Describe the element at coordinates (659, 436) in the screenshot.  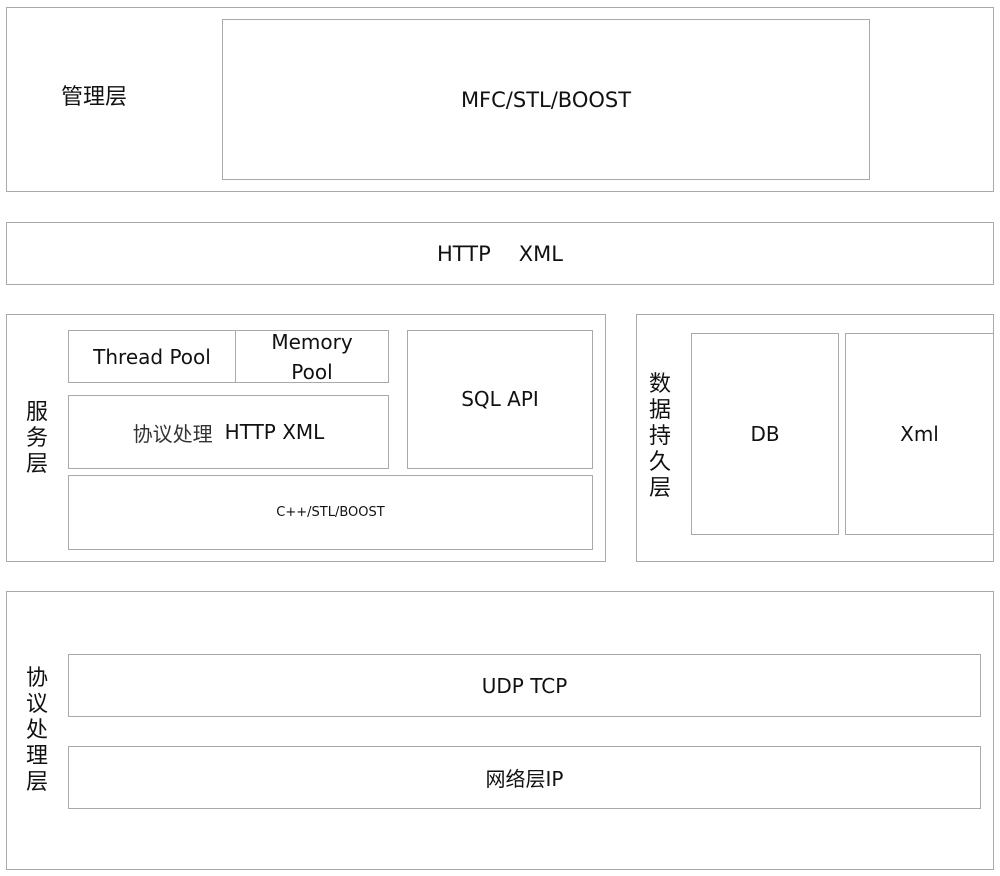
I see `persistence-layer-label: 数据持久层` at that location.